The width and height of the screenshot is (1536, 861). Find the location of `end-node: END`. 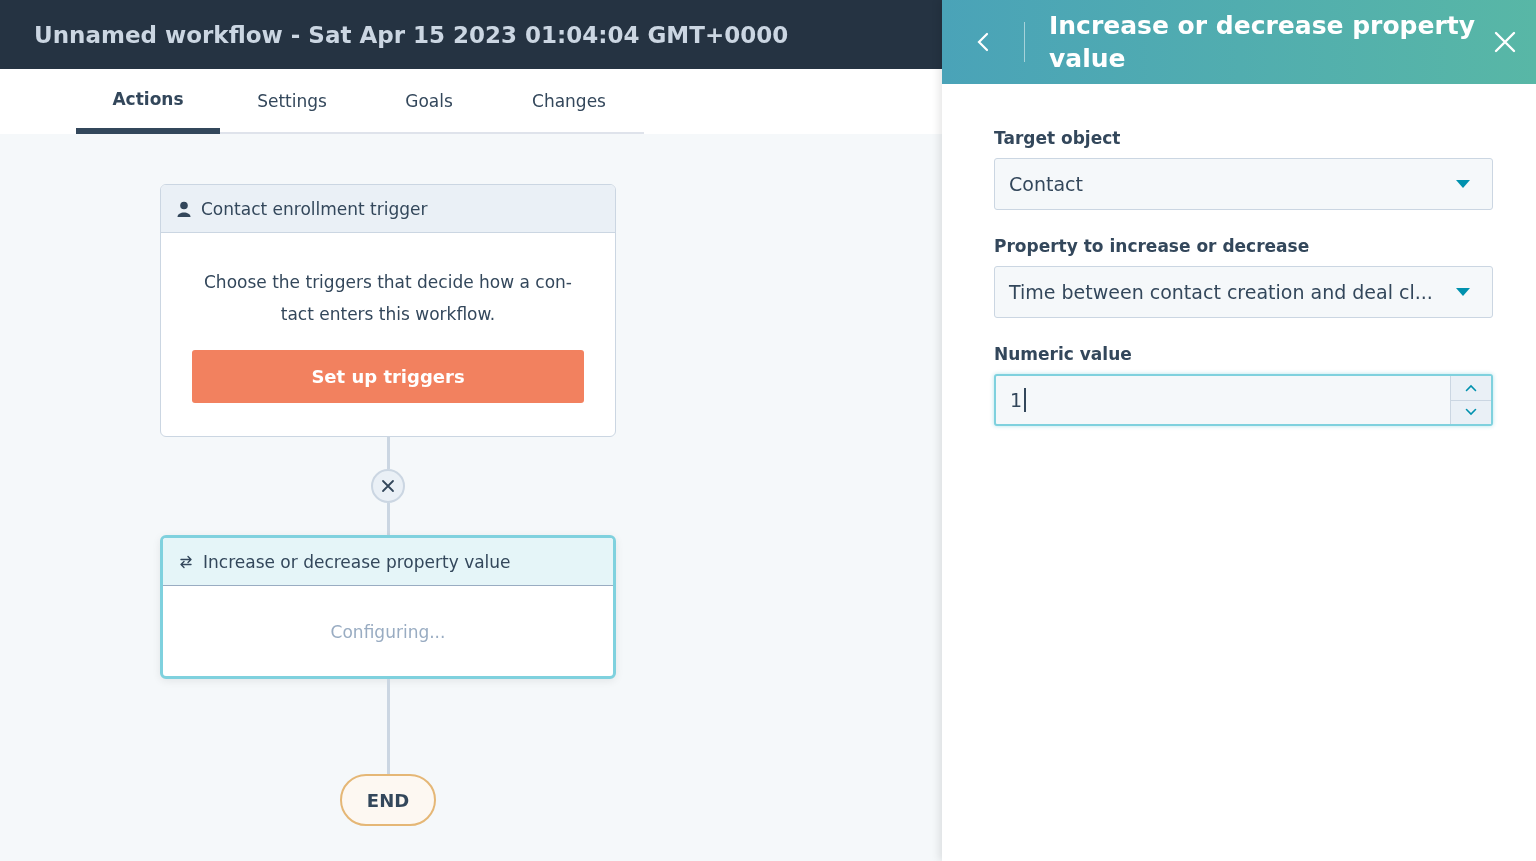

end-node: END is located at coordinates (388, 800).